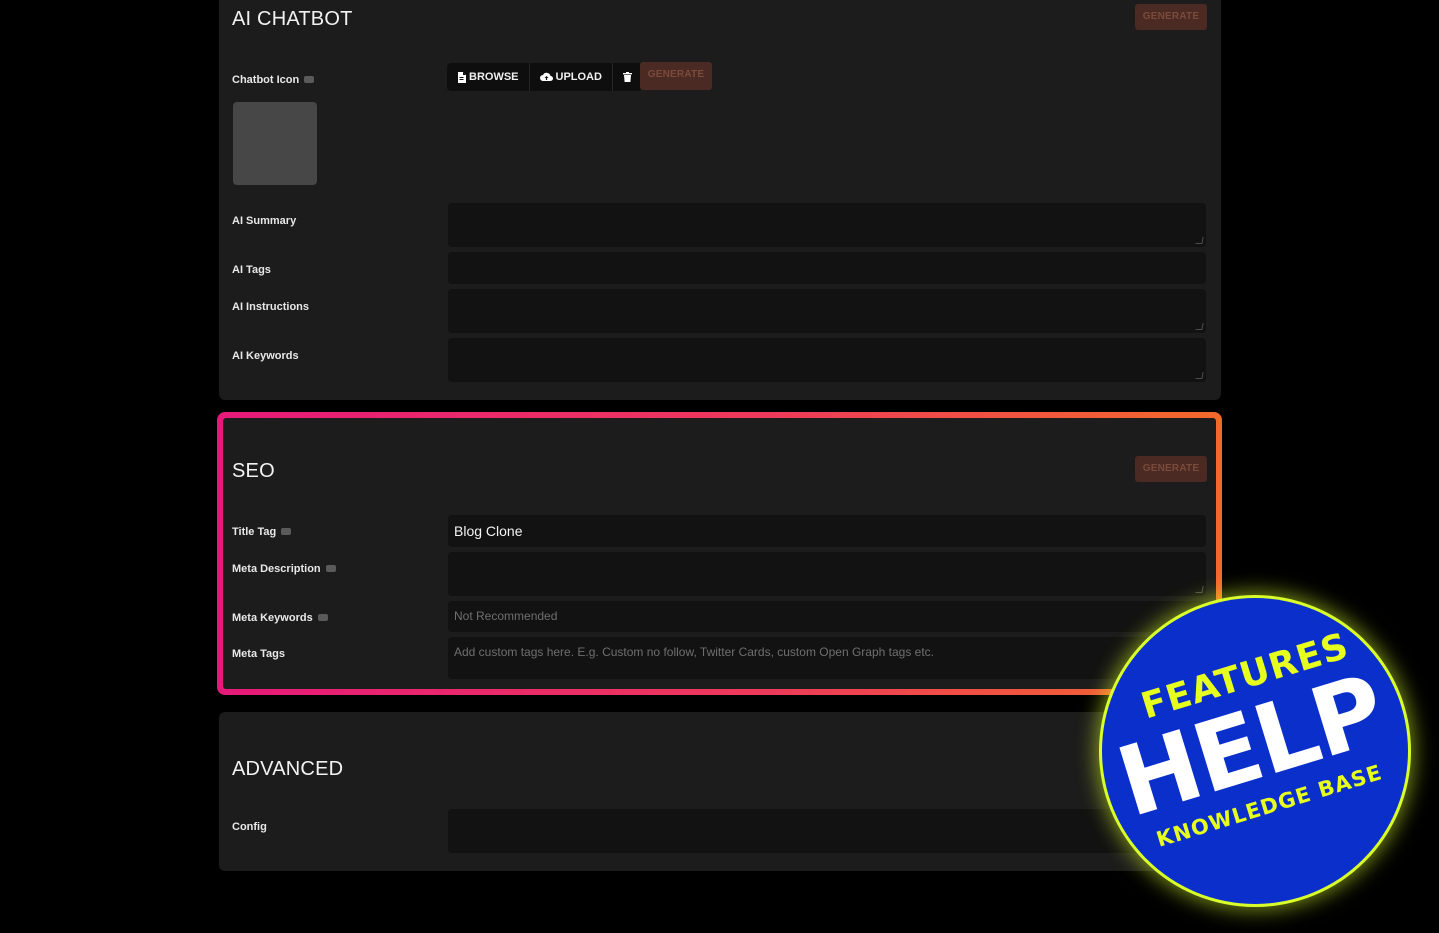  I want to click on icon-actions: BROWSE UPLOAD, so click(544, 77).